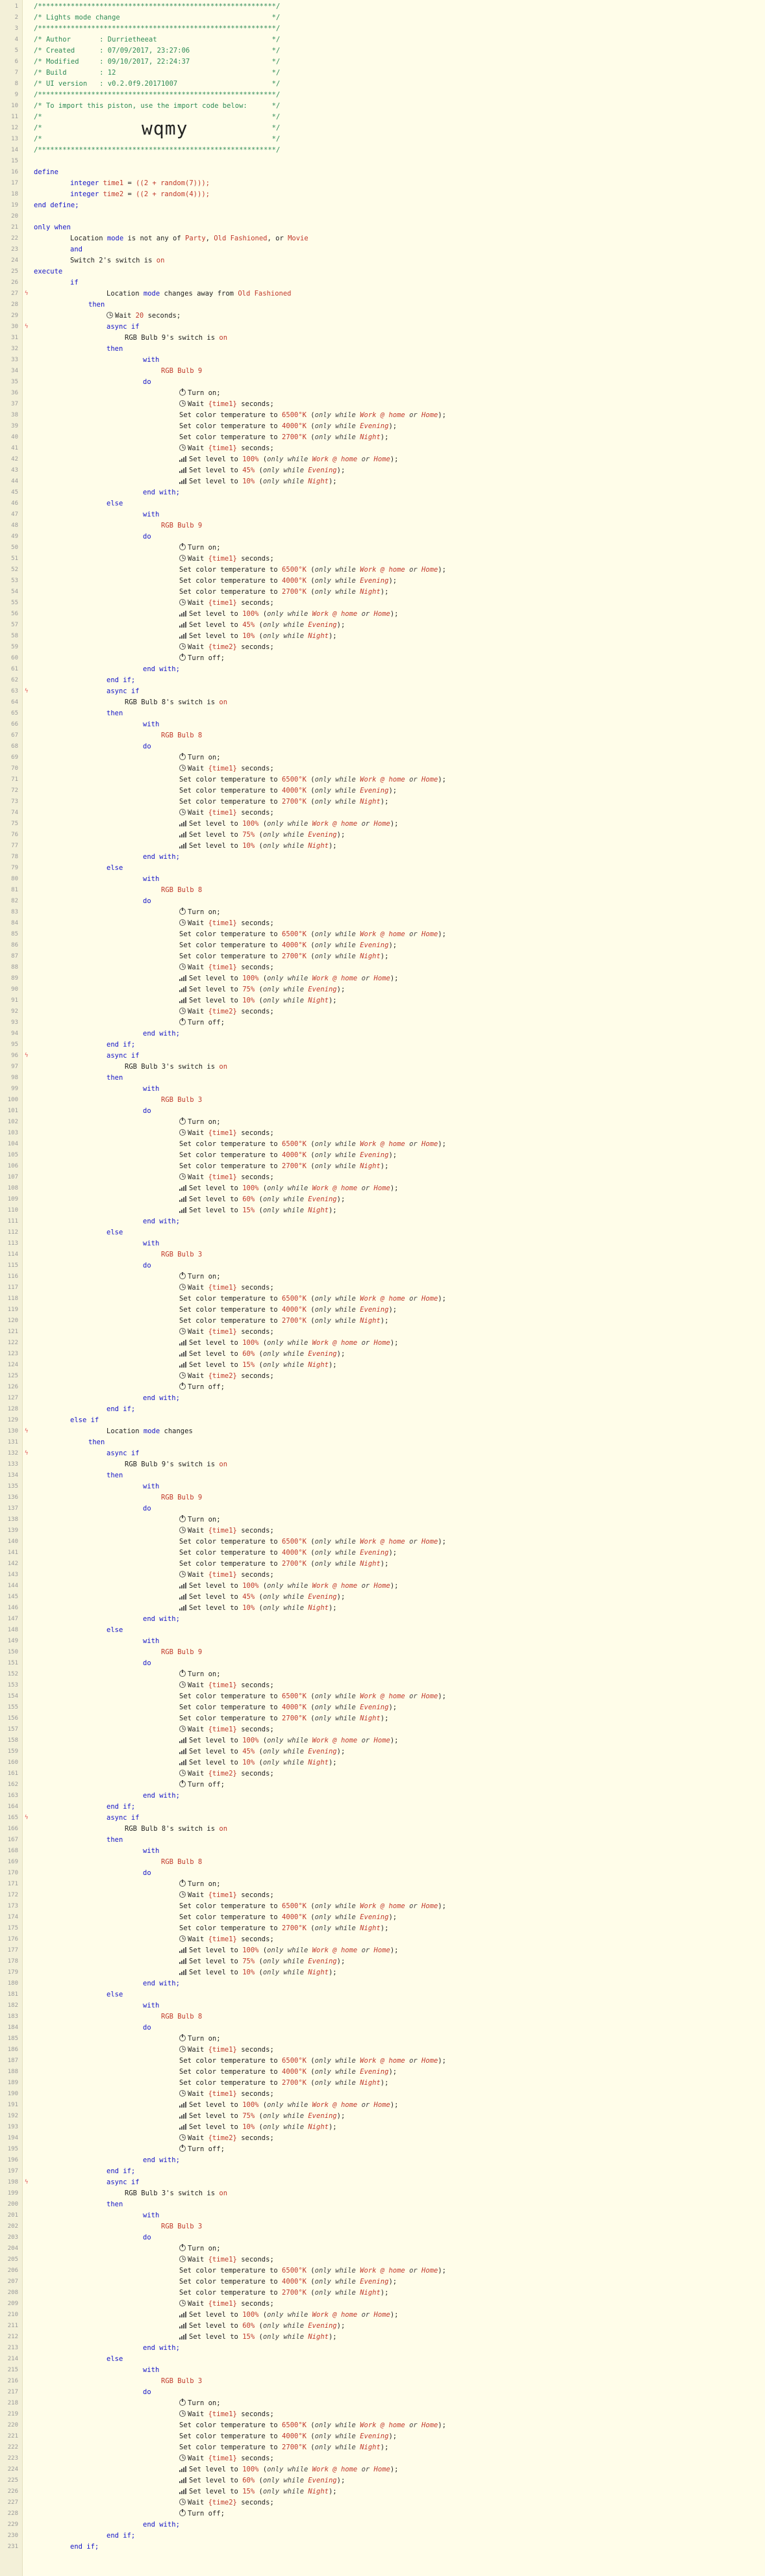 This screenshot has width=765, height=2576. Describe the element at coordinates (14, 1011) in the screenshot. I see `line-number: 92` at that location.